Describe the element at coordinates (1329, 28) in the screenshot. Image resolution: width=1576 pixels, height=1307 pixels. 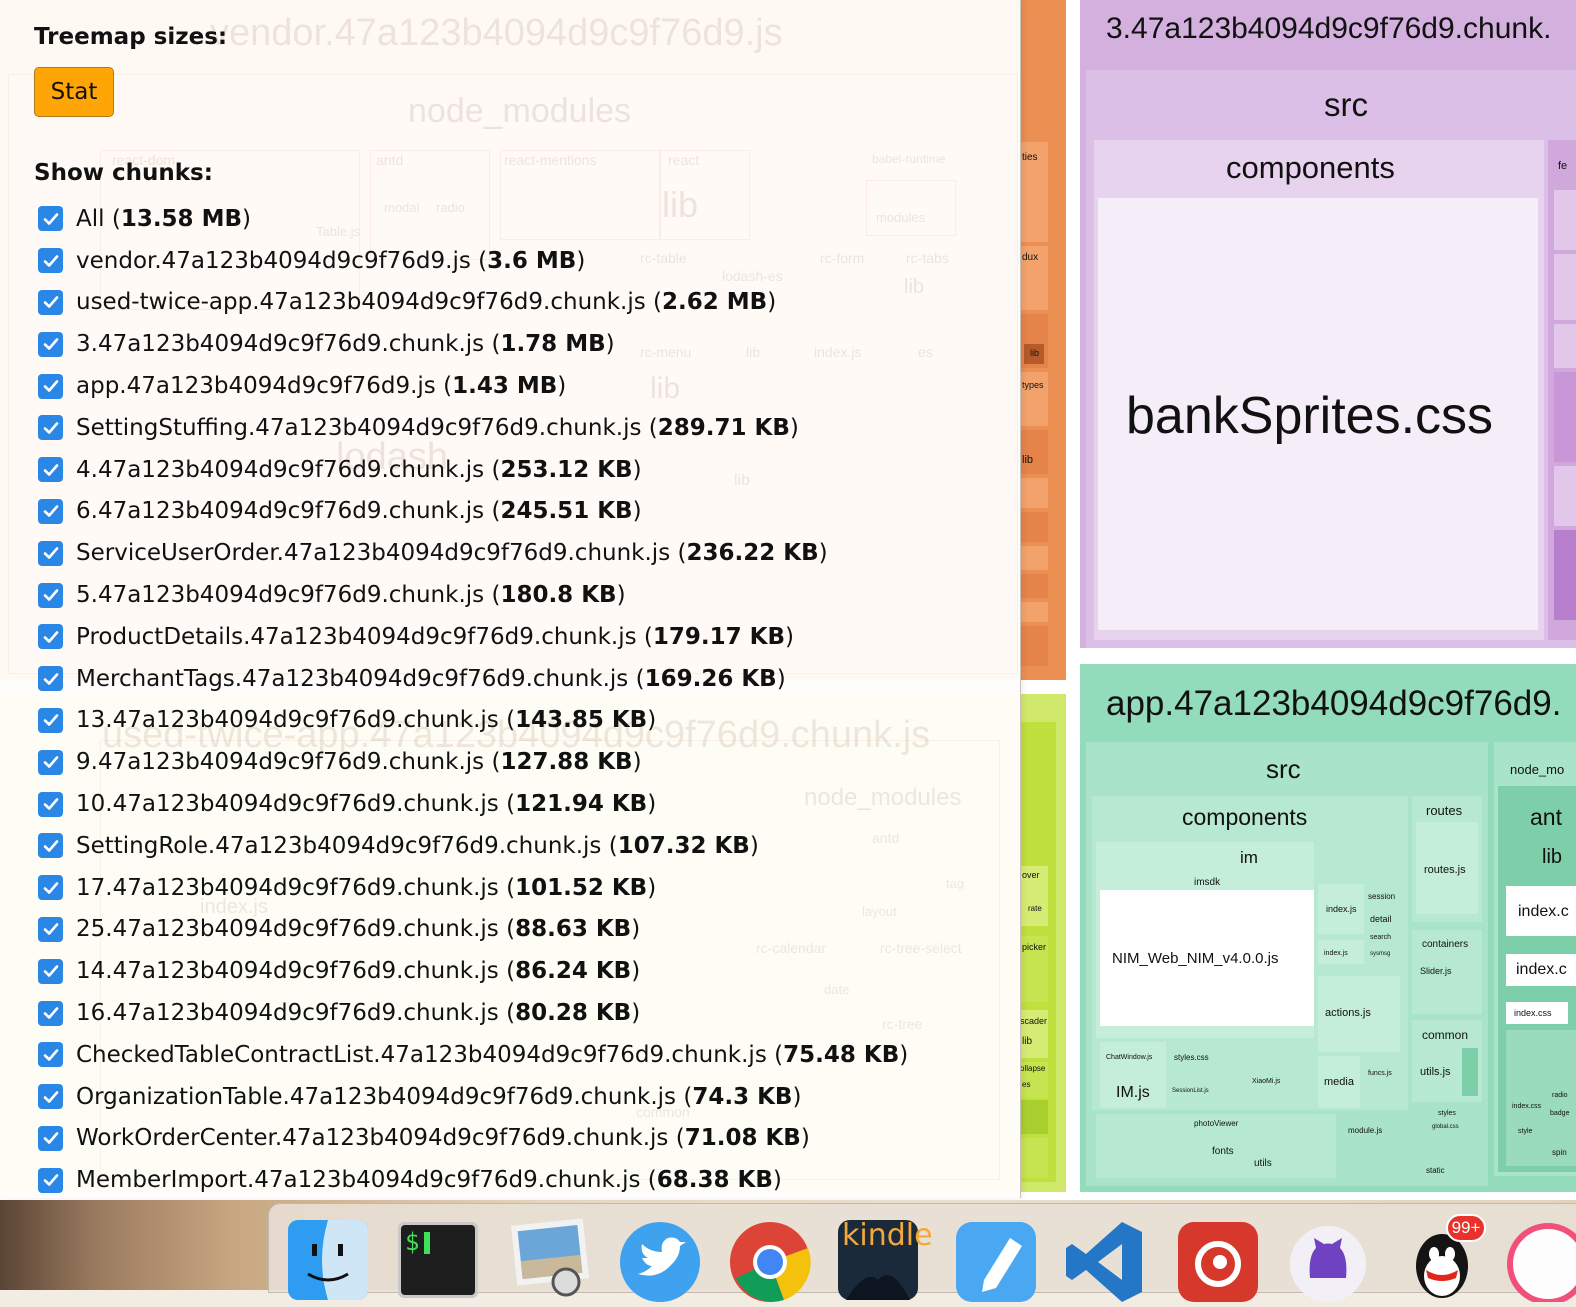
I see `chunk-3-title: 3.47a123b4094d9c9f76d9.chunk.` at that location.